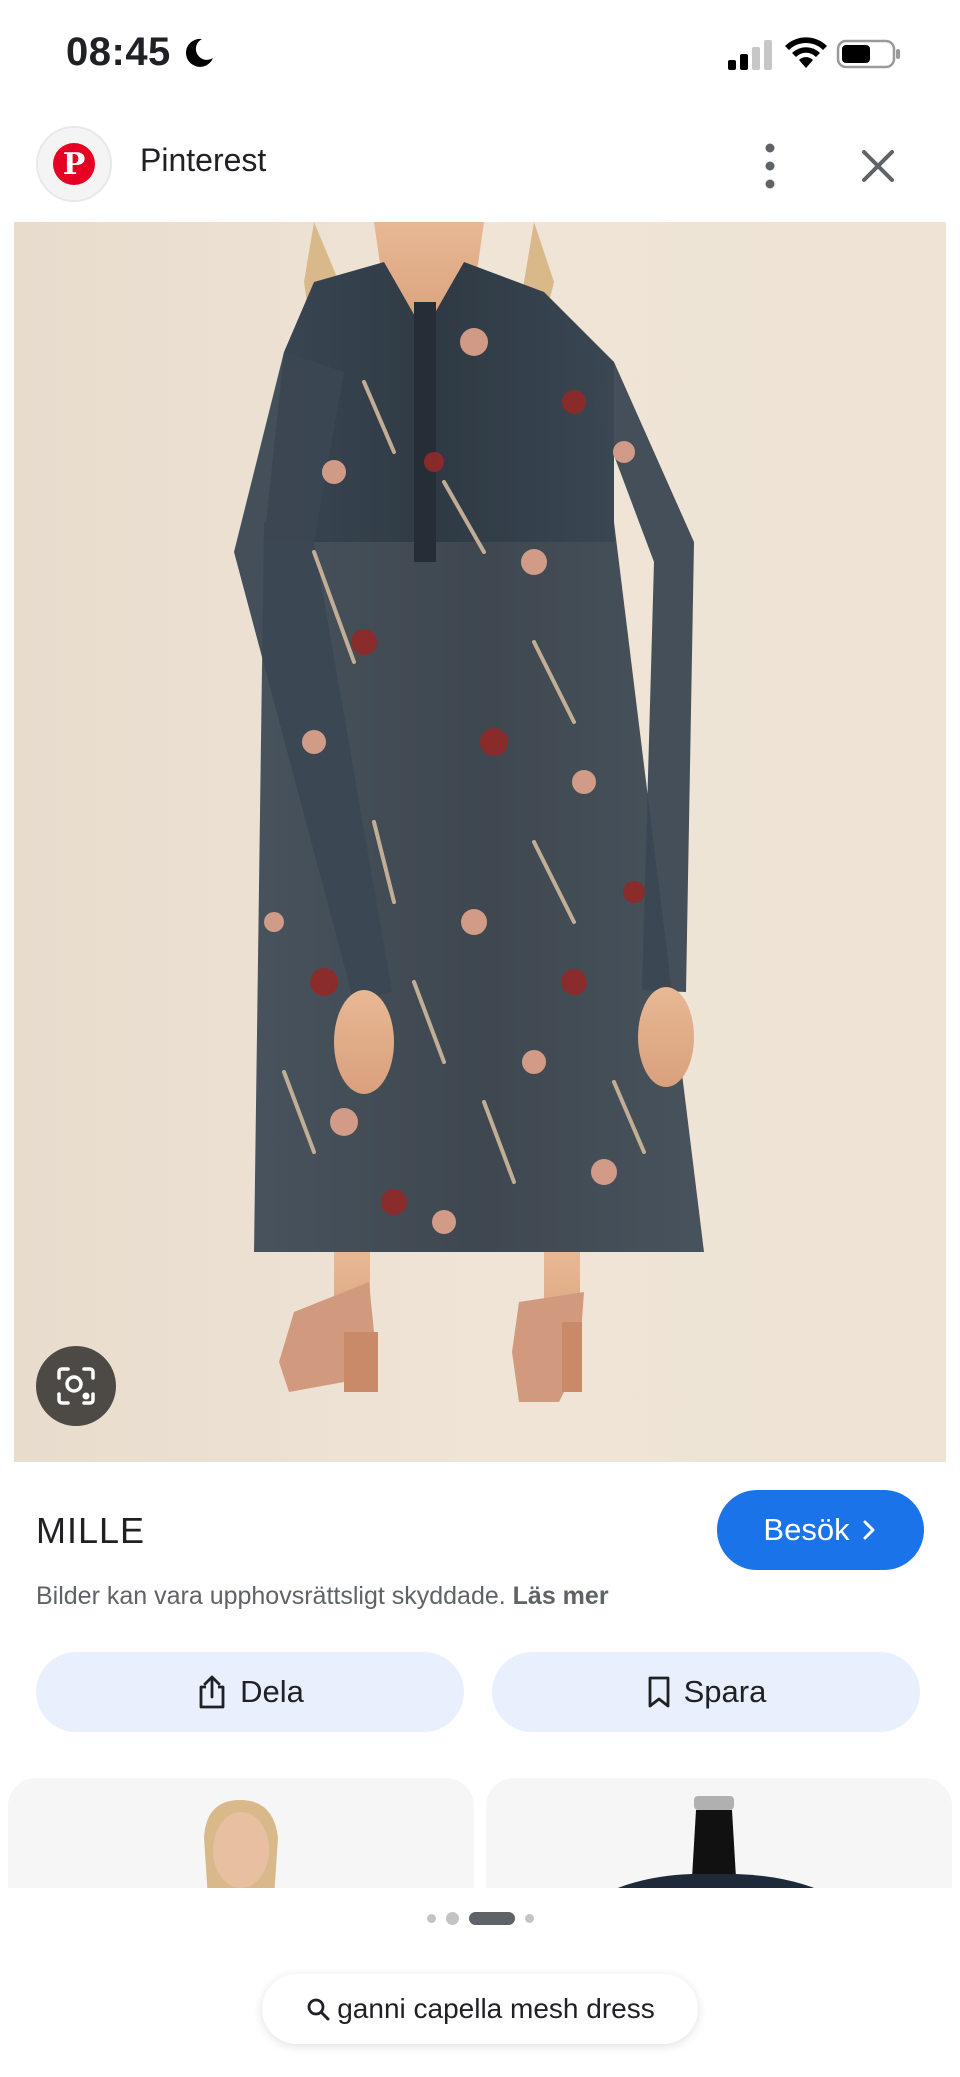 The width and height of the screenshot is (960, 2077). Describe the element at coordinates (91, 1530) in the screenshot. I see `result-title: MILLE` at that location.